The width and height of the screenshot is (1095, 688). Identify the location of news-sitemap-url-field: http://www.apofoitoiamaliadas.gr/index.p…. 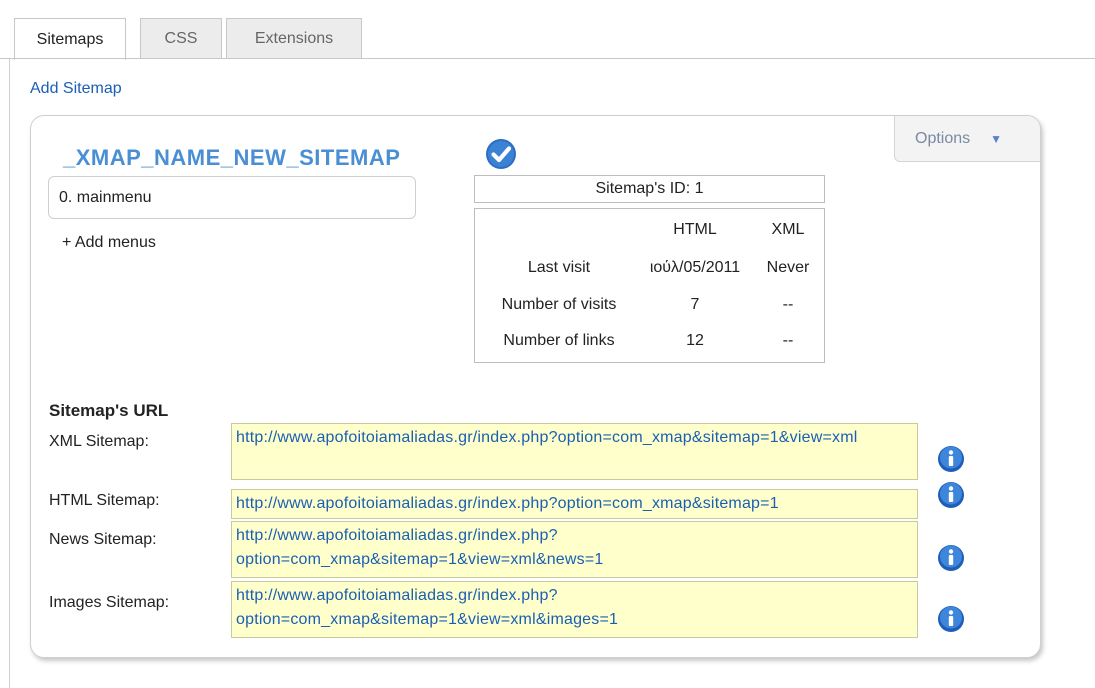
(574, 549).